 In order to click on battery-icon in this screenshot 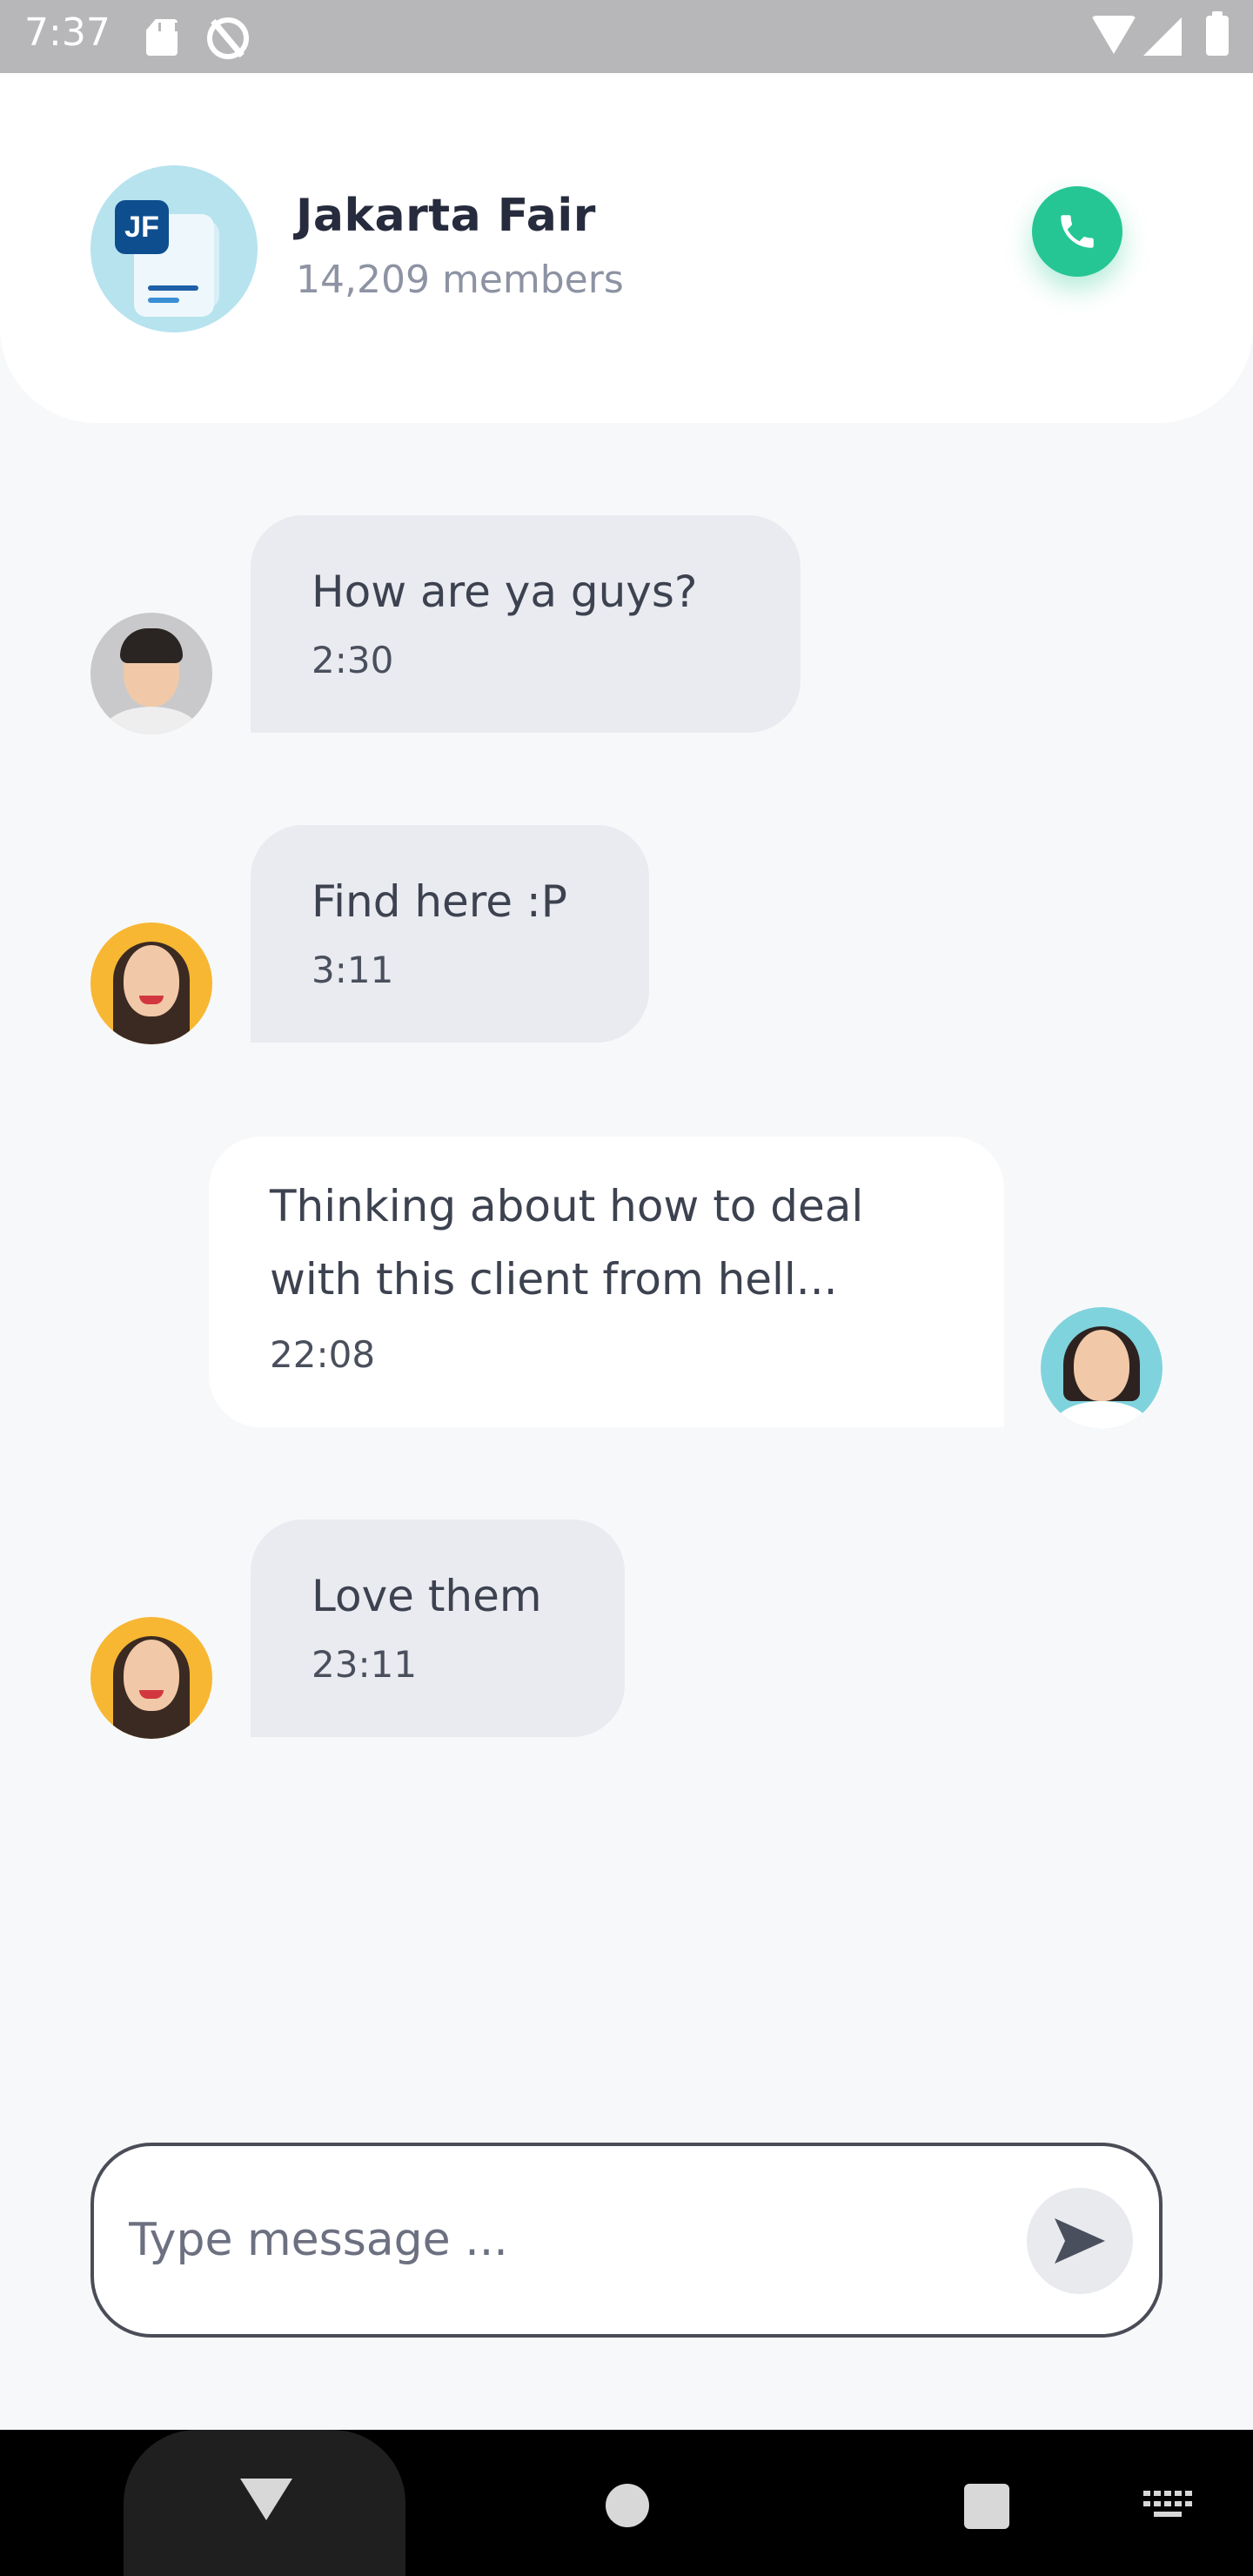, I will do `click(1217, 34)`.